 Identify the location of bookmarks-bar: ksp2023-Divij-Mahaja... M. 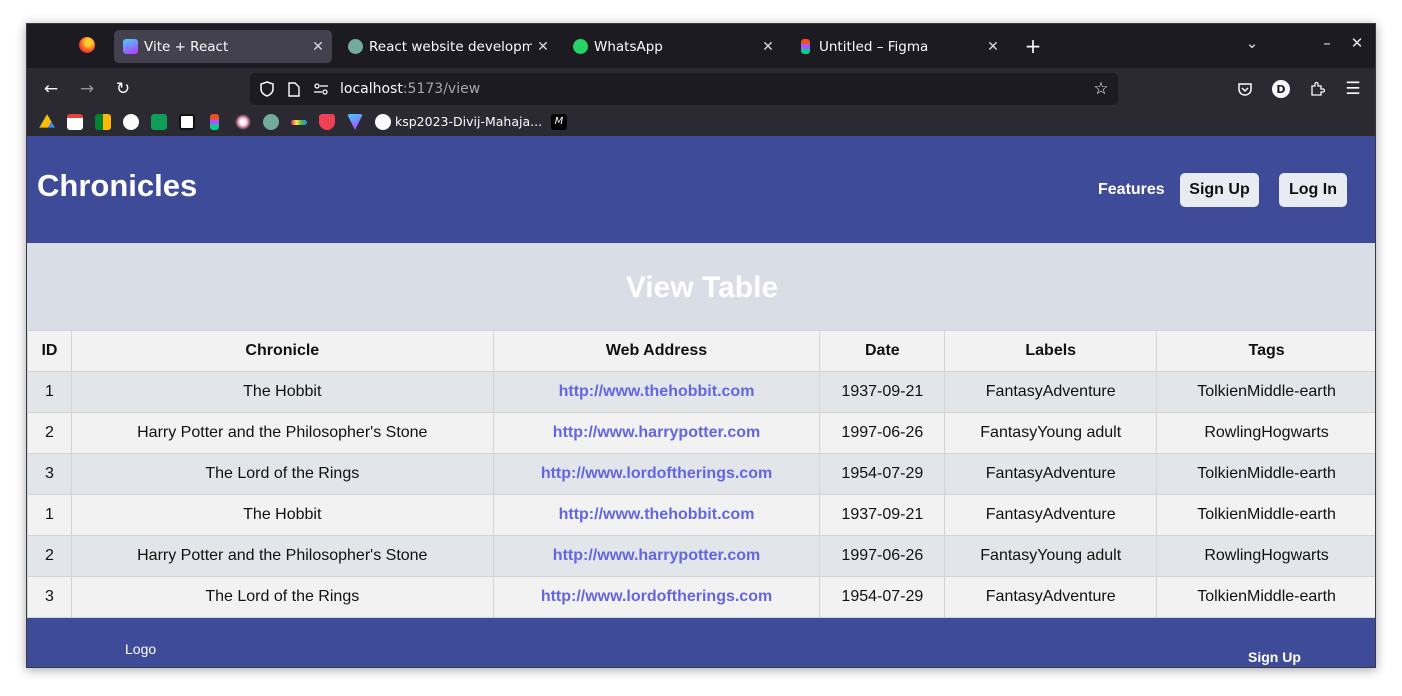
(701, 123).